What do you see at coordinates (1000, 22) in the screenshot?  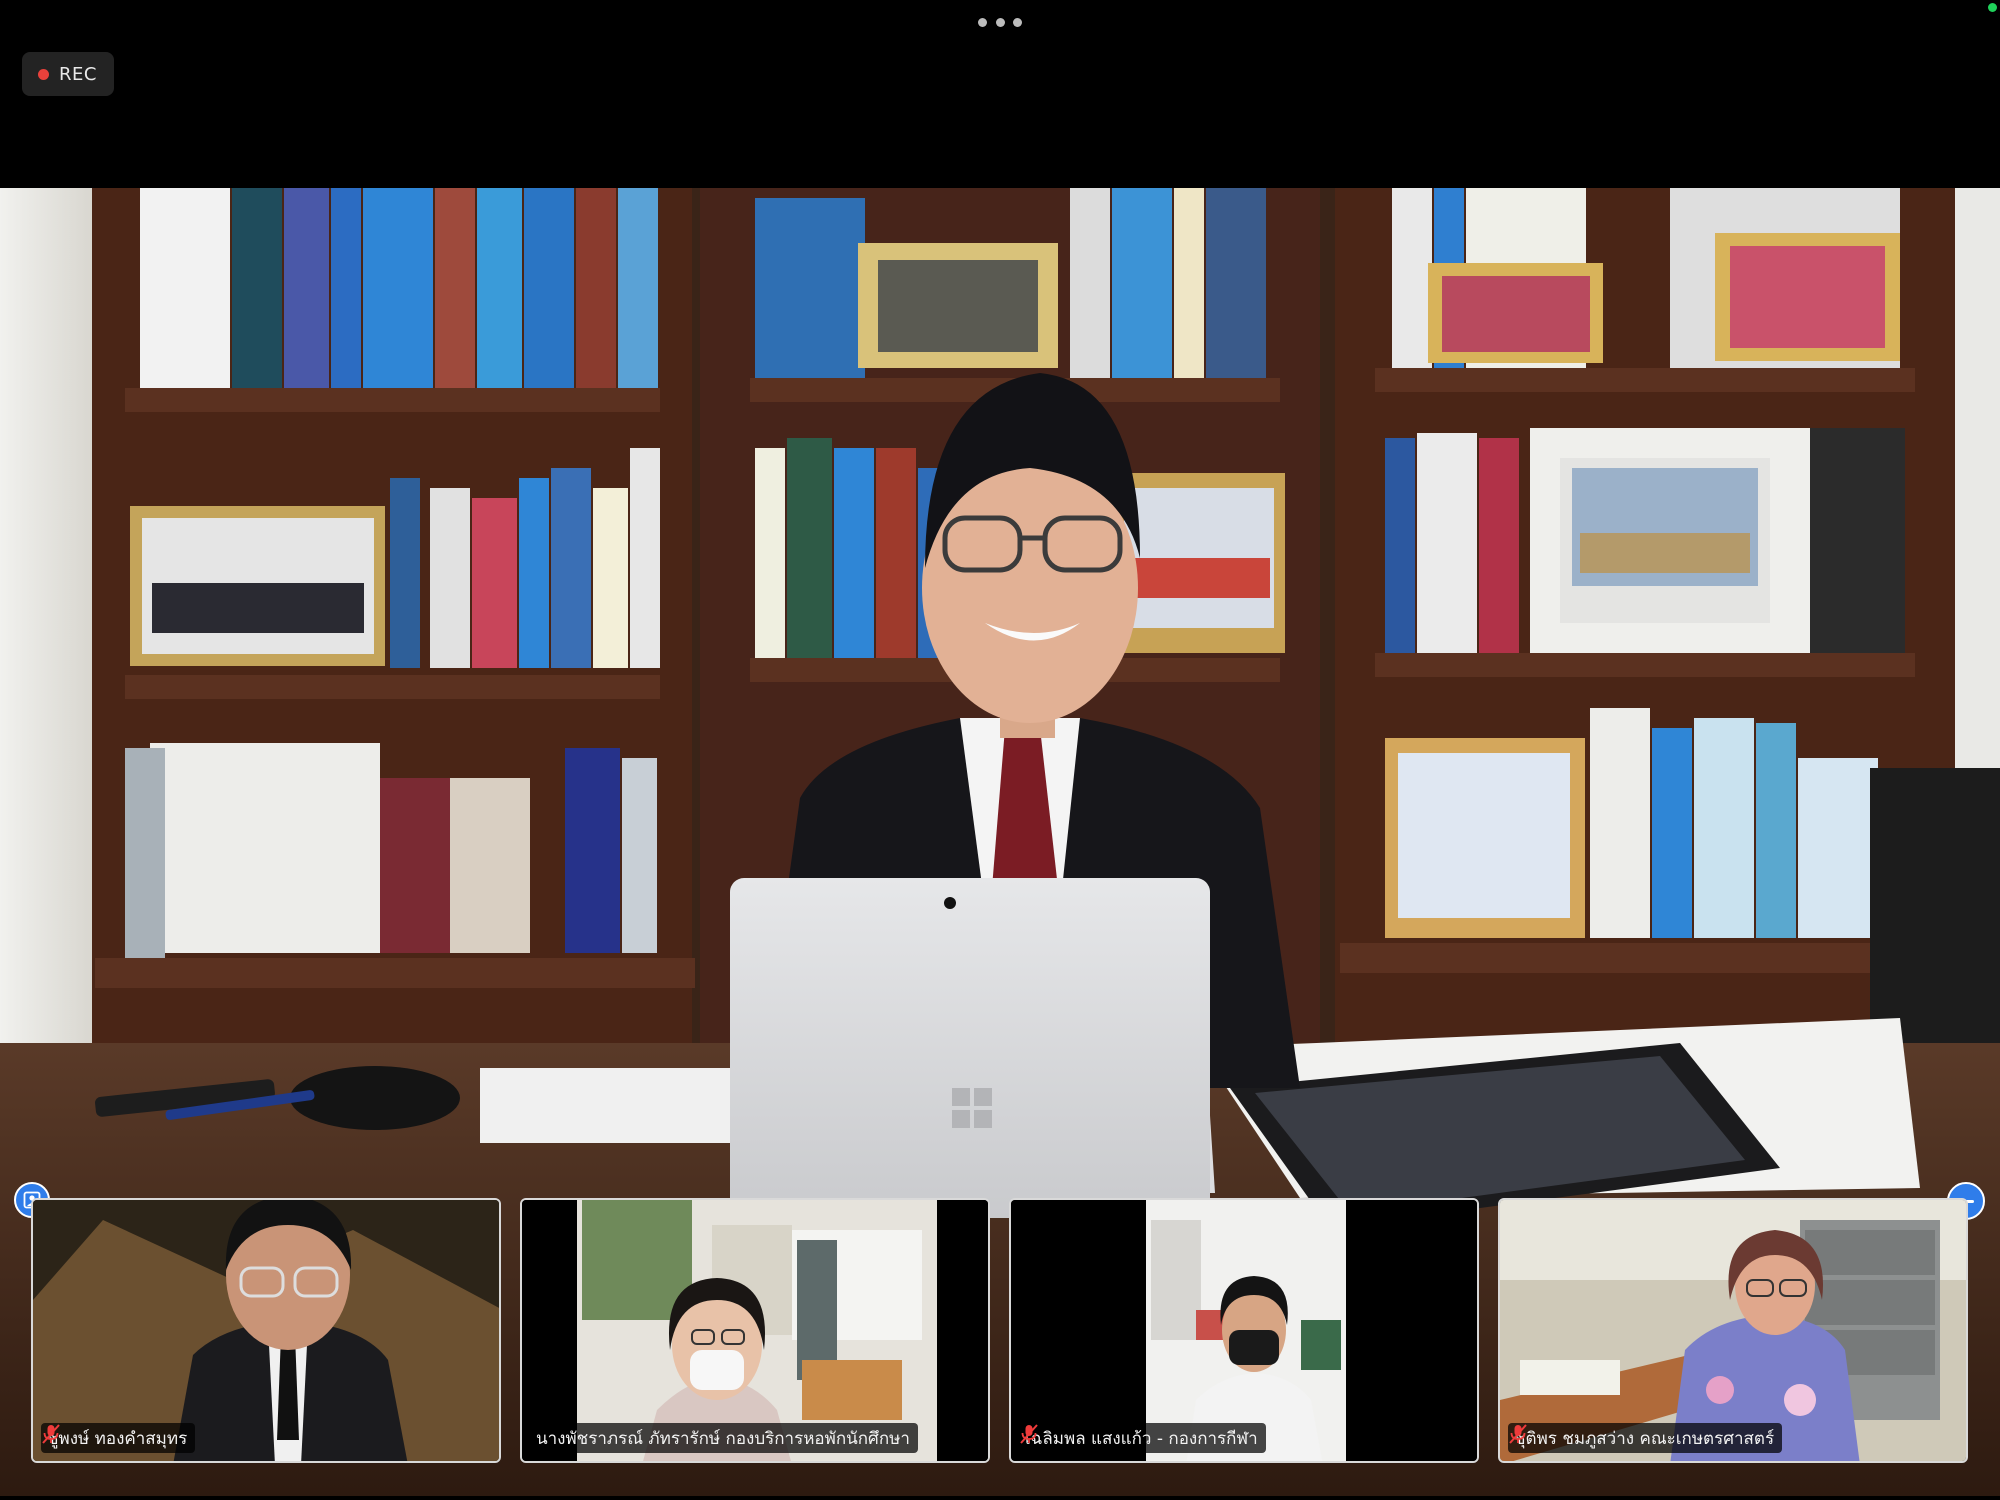 I see `more-options-button` at bounding box center [1000, 22].